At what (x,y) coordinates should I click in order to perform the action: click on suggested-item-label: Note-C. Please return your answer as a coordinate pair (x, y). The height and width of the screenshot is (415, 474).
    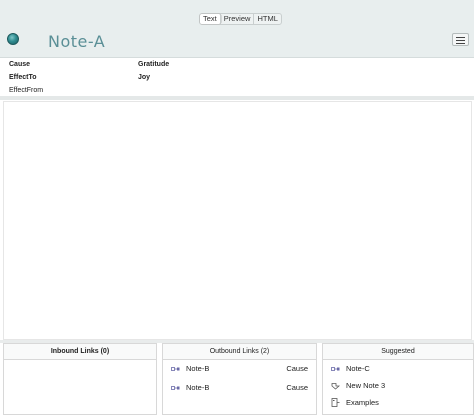
    Looking at the image, I should click on (358, 368).